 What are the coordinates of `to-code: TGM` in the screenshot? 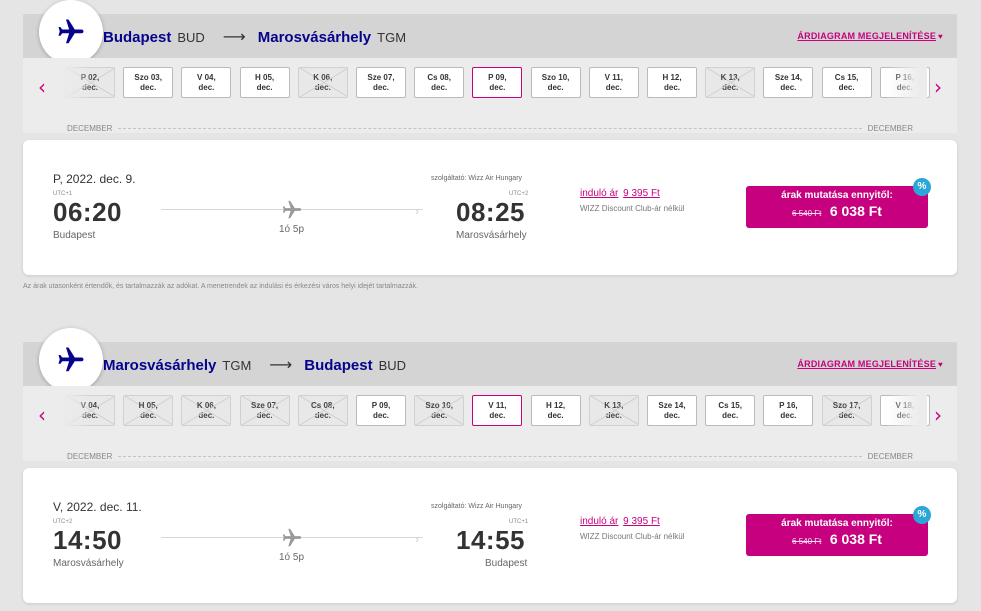 It's located at (392, 37).